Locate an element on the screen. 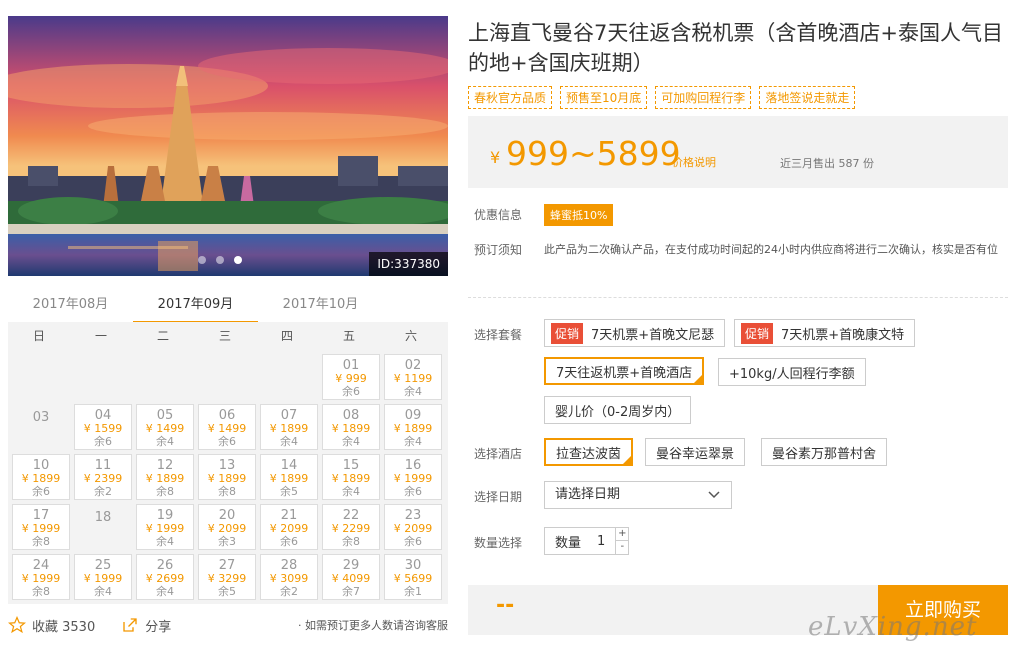 This screenshot has height=660, width=1015. calendar-day: 26 ¥ 2699 余4 is located at coordinates (165, 577).